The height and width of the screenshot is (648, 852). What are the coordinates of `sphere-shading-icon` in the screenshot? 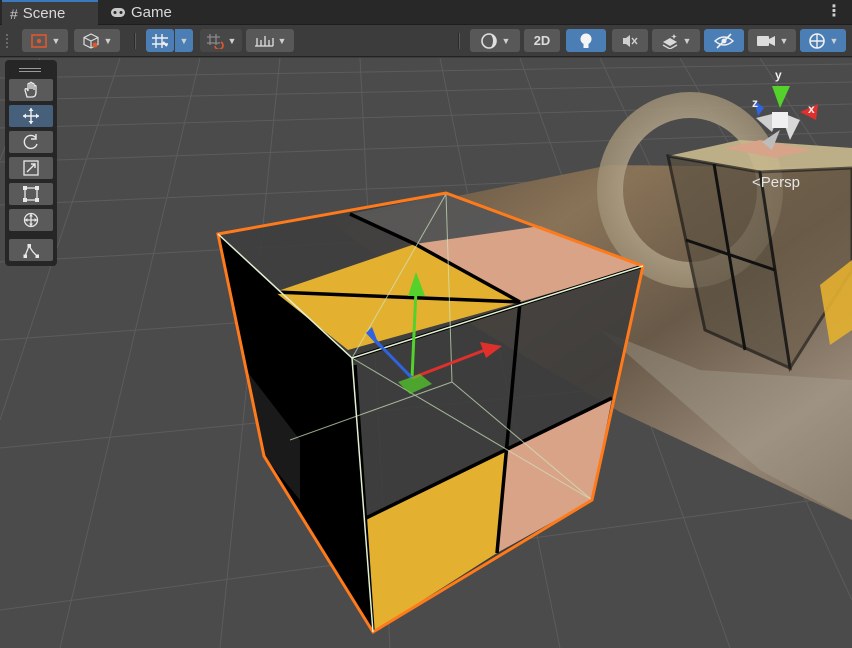 It's located at (488, 40).